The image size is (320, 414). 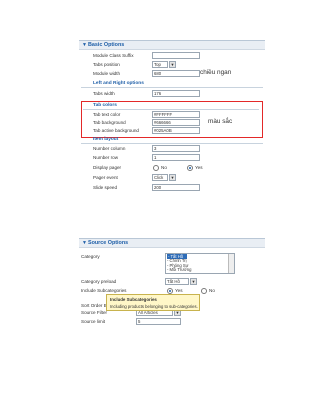 What do you see at coordinates (216, 72) in the screenshot?
I see `width-annotation: chiều ngan` at bounding box center [216, 72].